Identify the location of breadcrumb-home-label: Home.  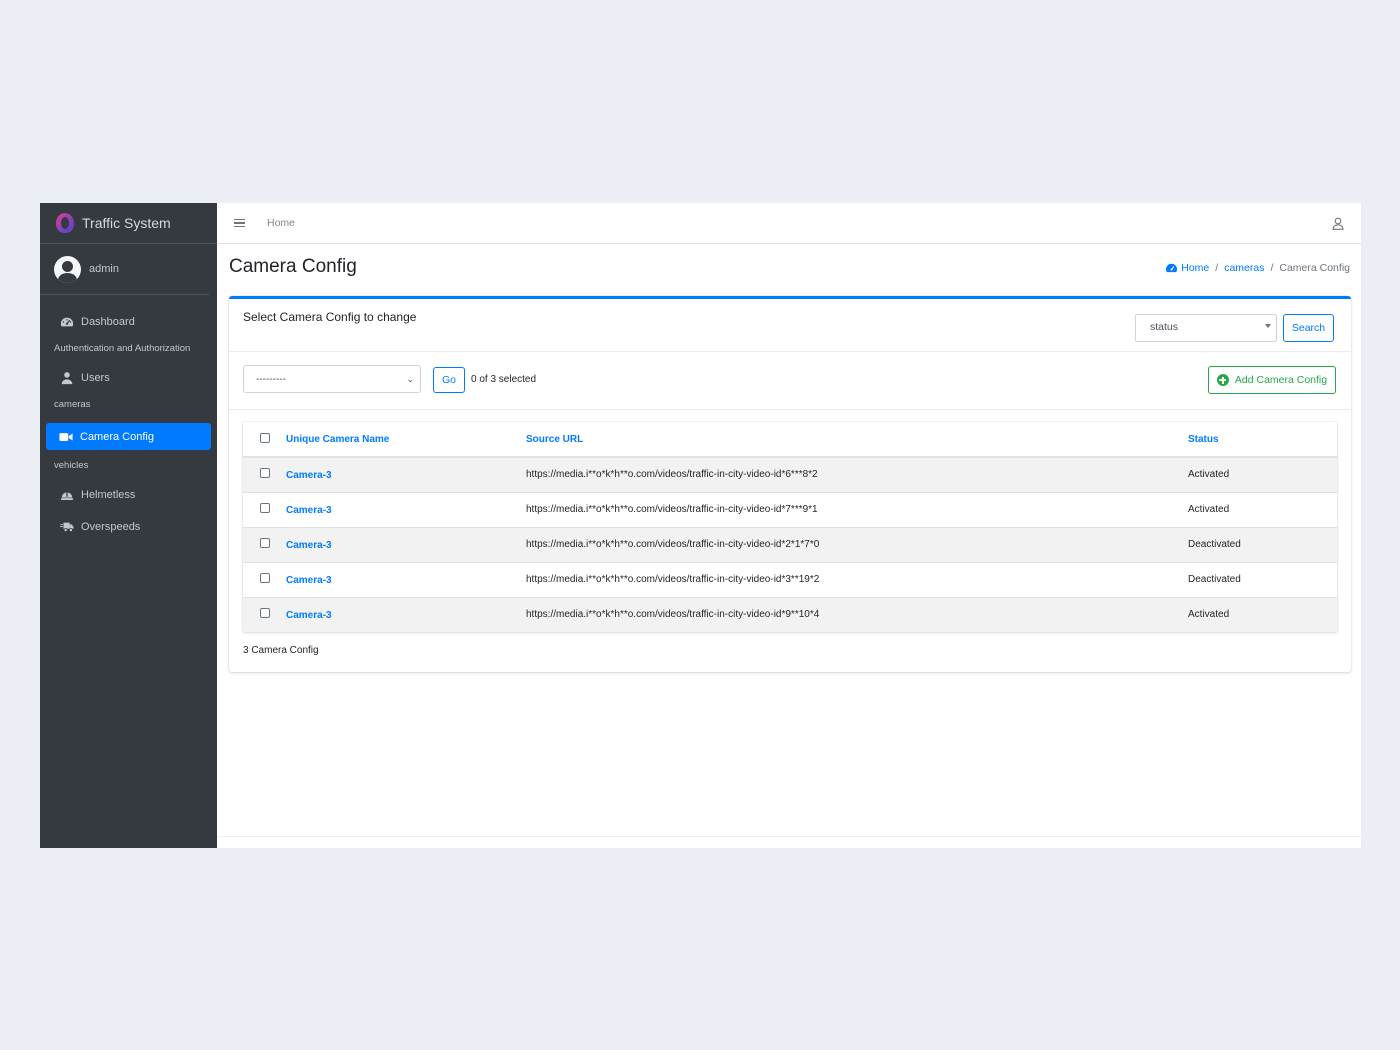
(1195, 268).